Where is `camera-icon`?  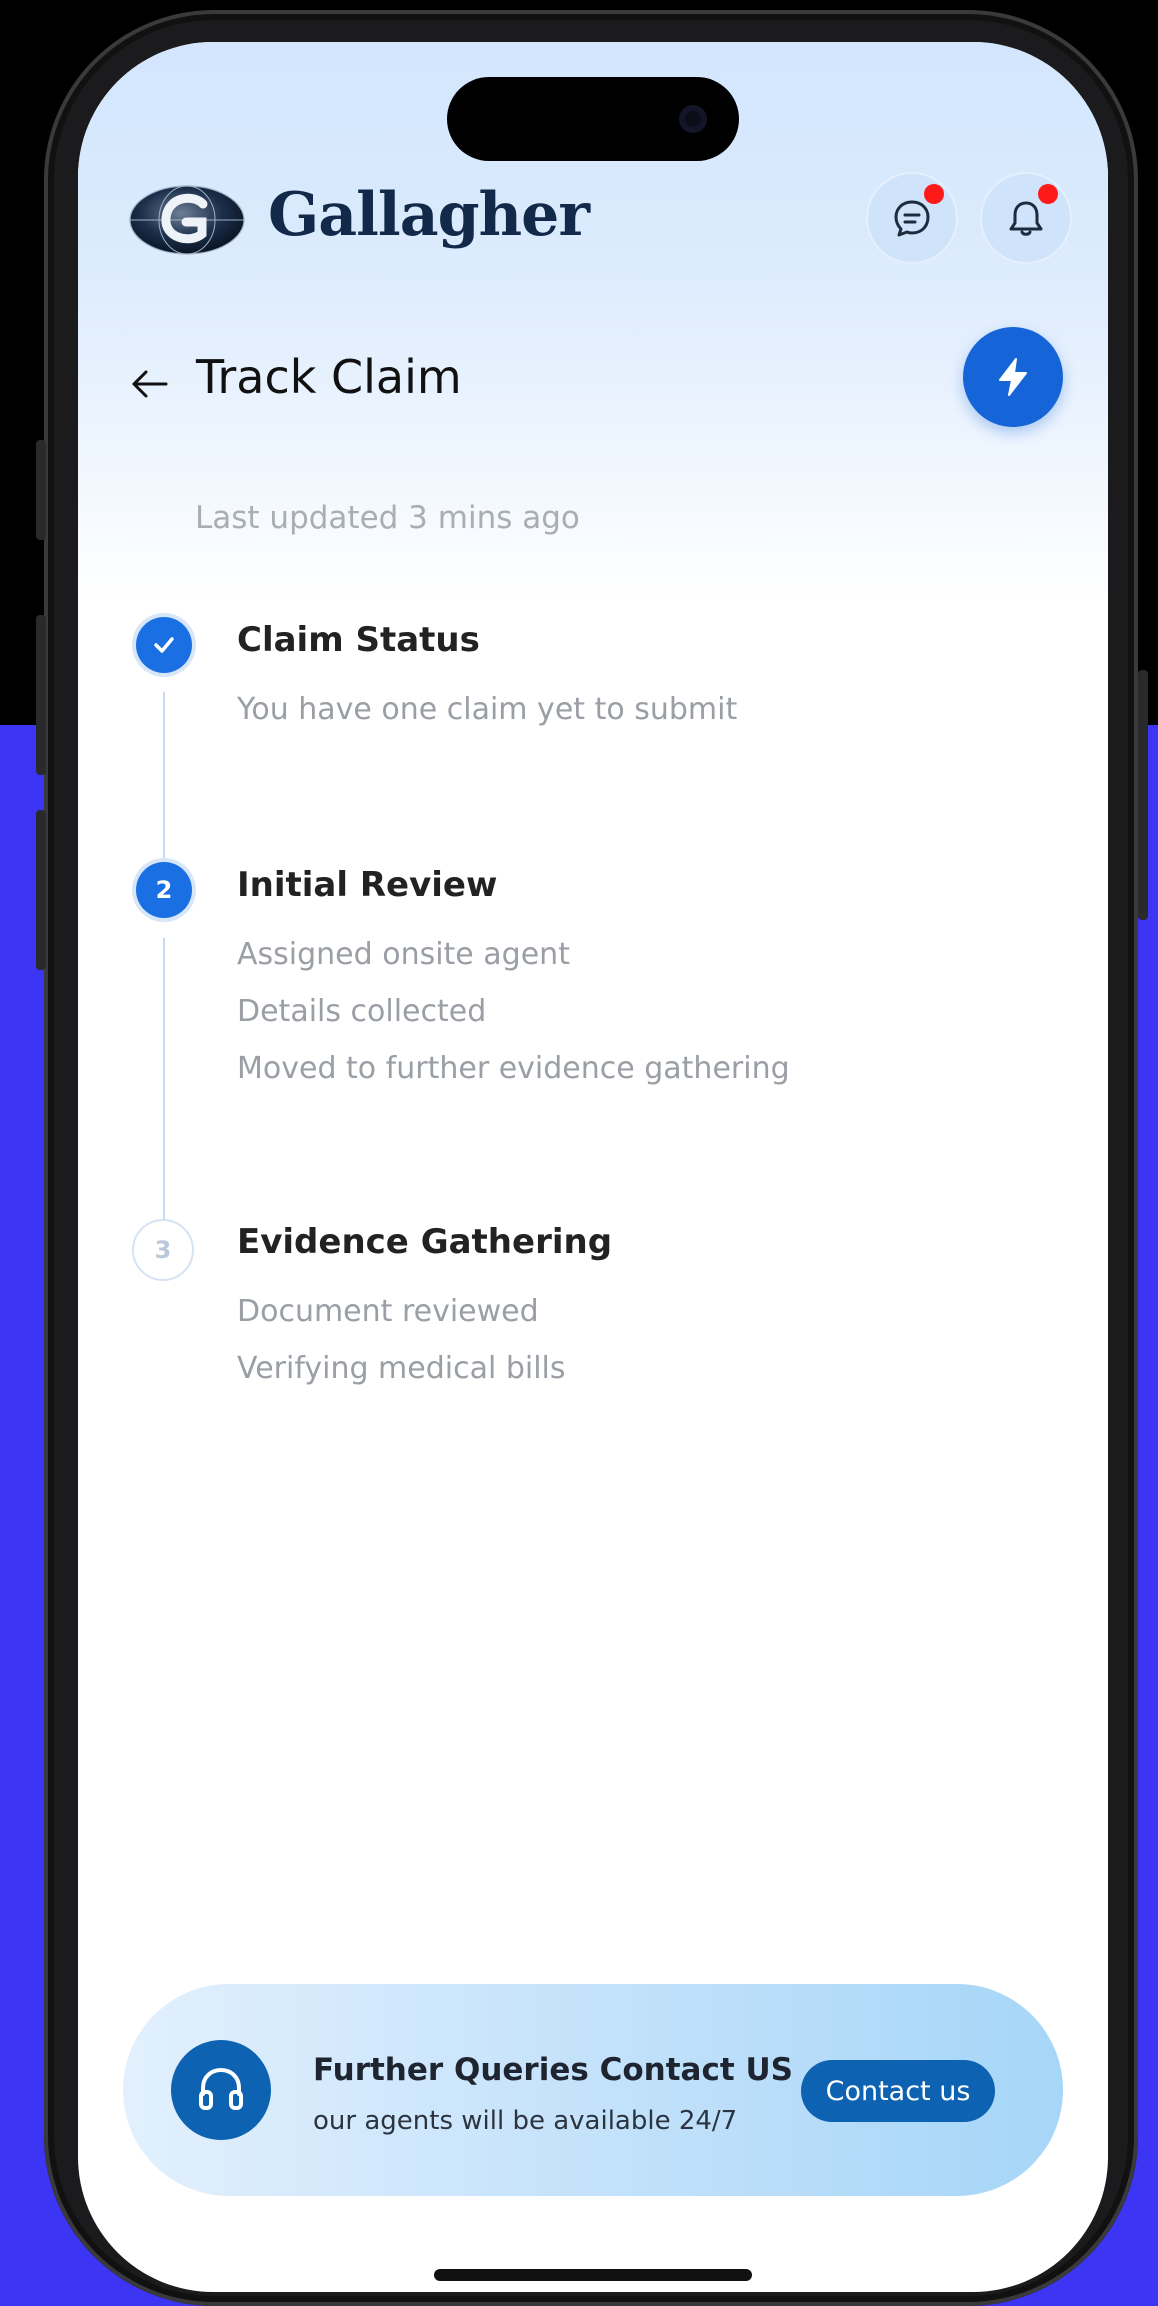 camera-icon is located at coordinates (693, 119).